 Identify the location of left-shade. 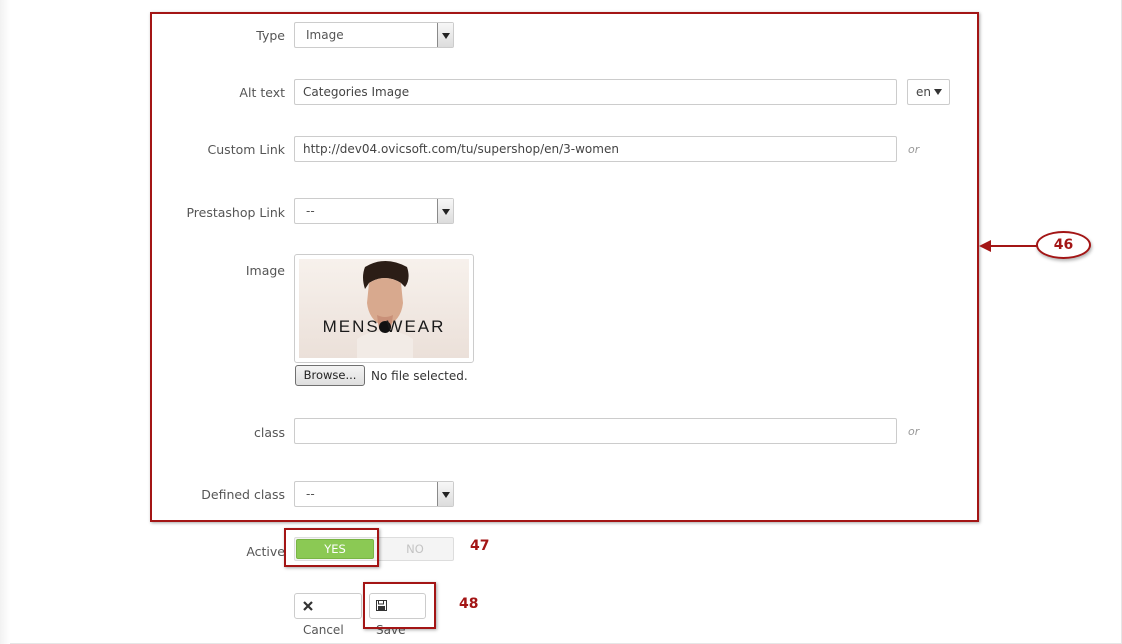
(5, 322).